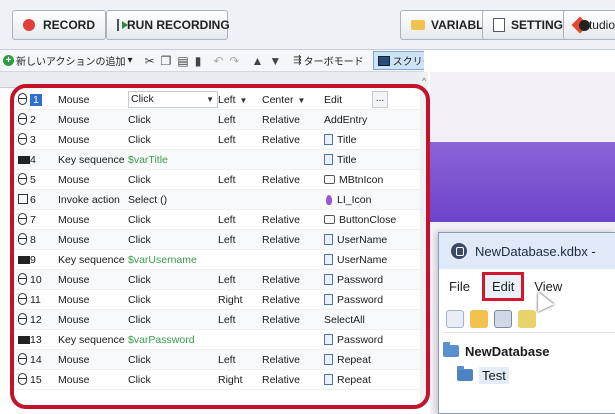 This screenshot has height=414, width=615. What do you see at coordinates (24, 200) in the screenshot?
I see `invoke-icon` at bounding box center [24, 200].